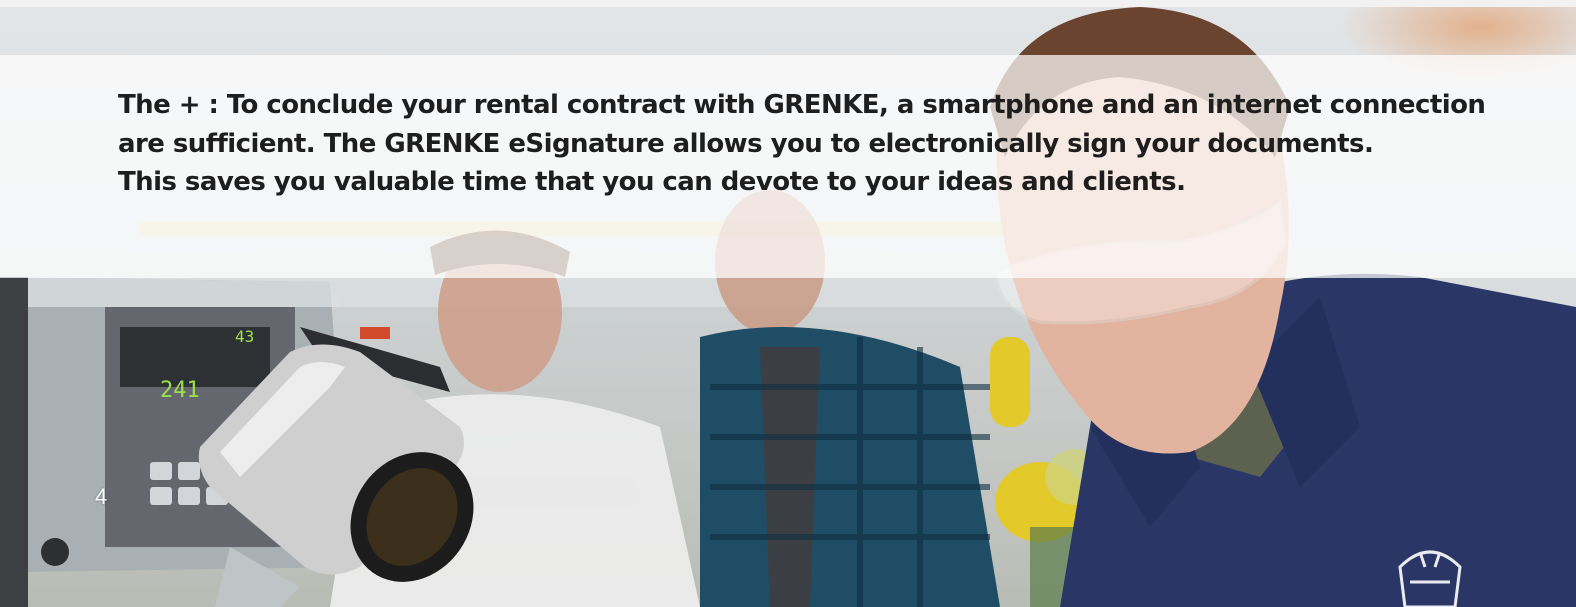 The width and height of the screenshot is (1576, 607). I want to click on page-number: 4, so click(101, 496).